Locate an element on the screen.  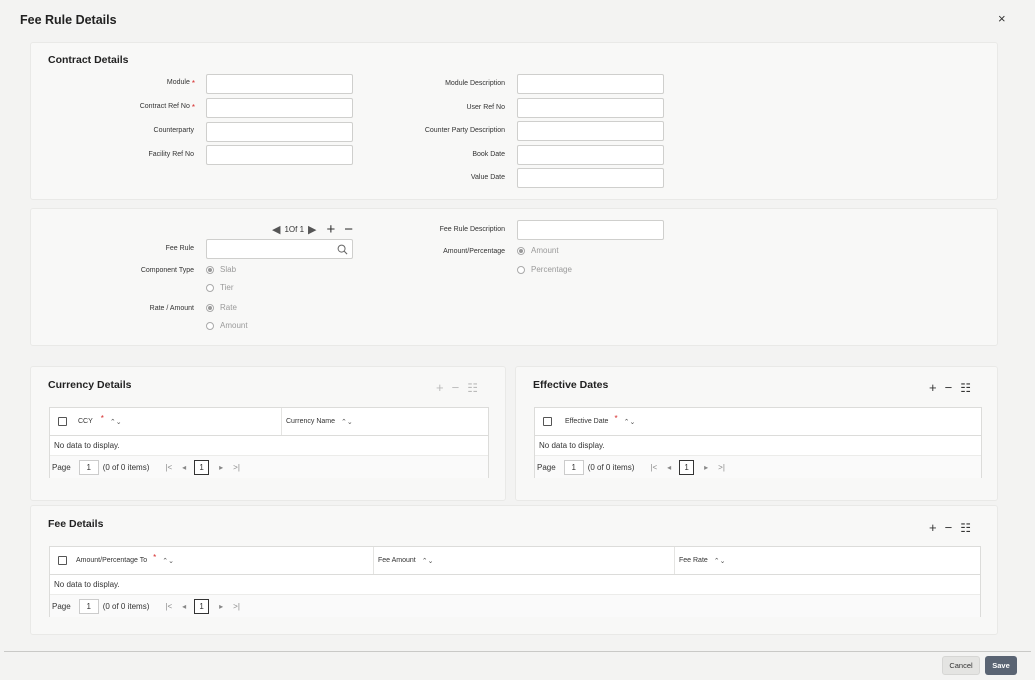
user-ref-input is located at coordinates (590, 108).